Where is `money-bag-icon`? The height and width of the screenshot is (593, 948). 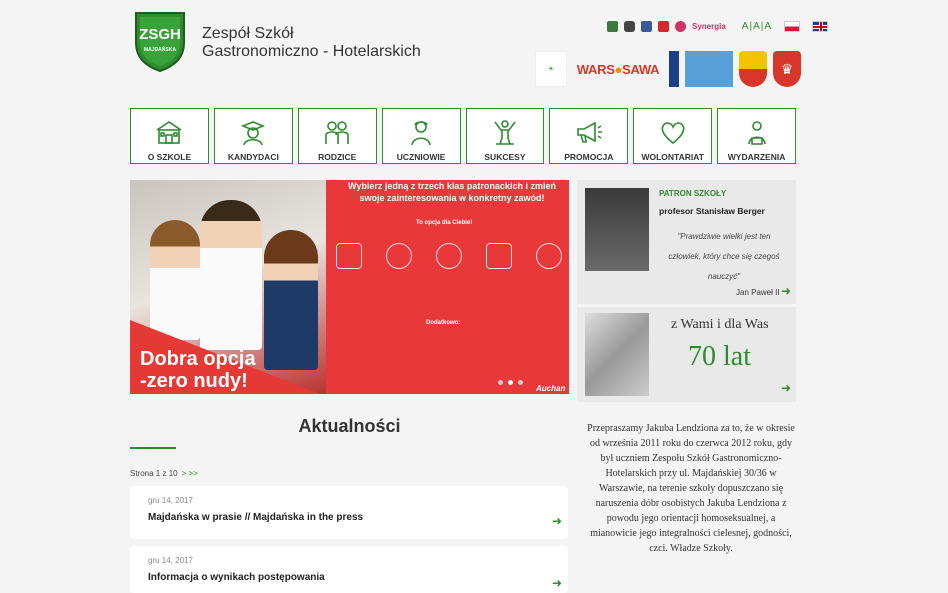 money-bag-icon is located at coordinates (449, 256).